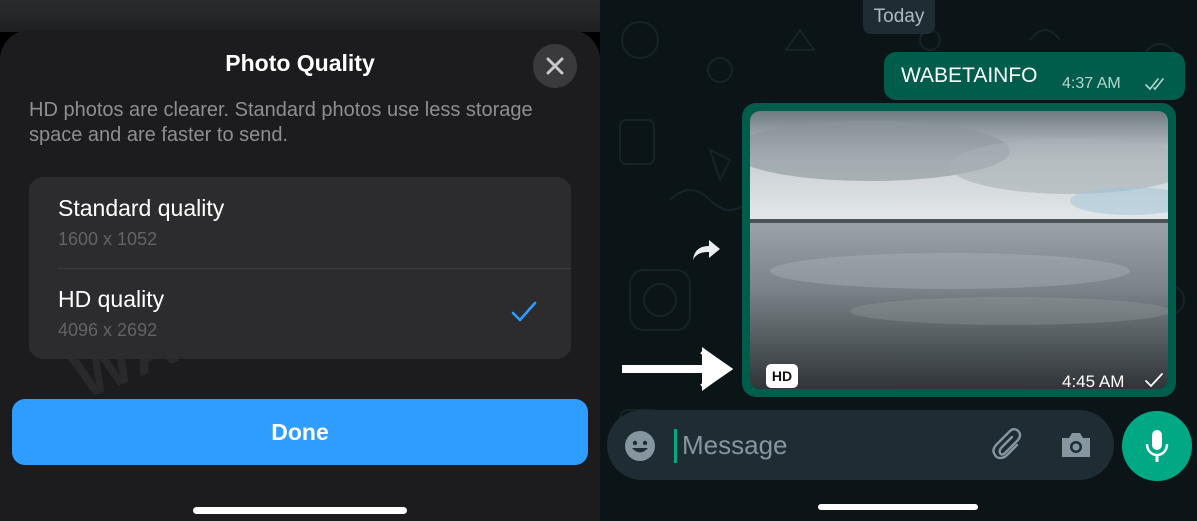 This screenshot has height=521, width=1197. Describe the element at coordinates (300, 313) in the screenshot. I see `option-hd-quality: HD quality 4096 x 2692` at that location.